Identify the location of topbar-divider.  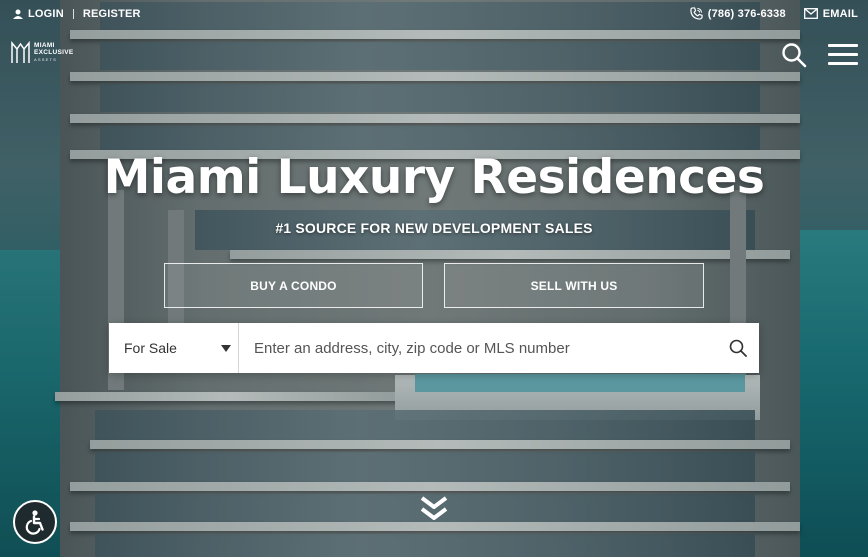
(73, 14).